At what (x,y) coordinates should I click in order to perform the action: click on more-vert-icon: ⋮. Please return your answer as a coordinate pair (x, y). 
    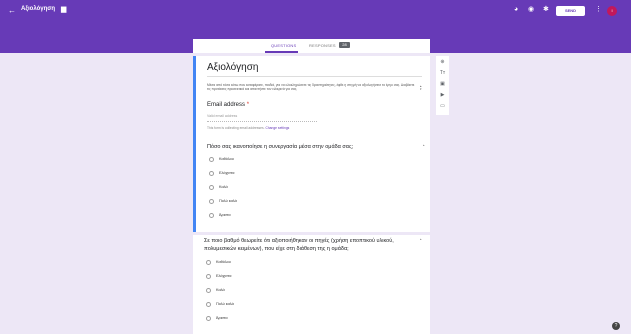
    Looking at the image, I should click on (598, 10).